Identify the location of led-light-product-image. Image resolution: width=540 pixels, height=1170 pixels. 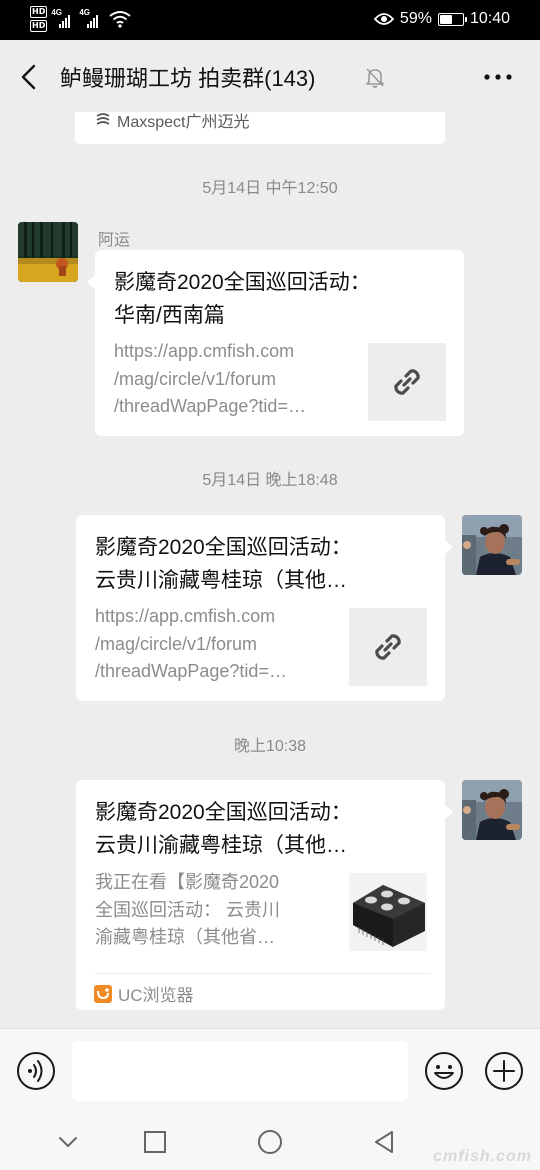
(388, 912).